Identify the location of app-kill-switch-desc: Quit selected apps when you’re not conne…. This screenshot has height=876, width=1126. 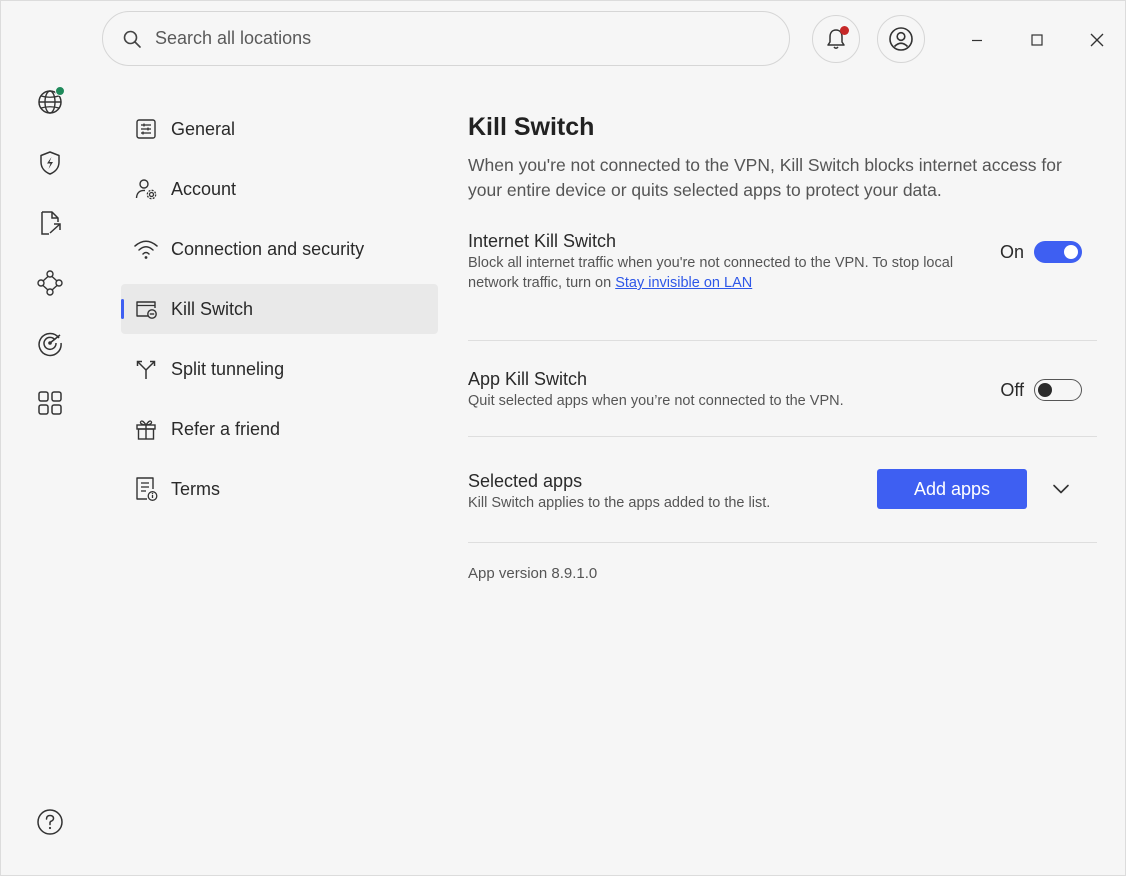
(656, 401).